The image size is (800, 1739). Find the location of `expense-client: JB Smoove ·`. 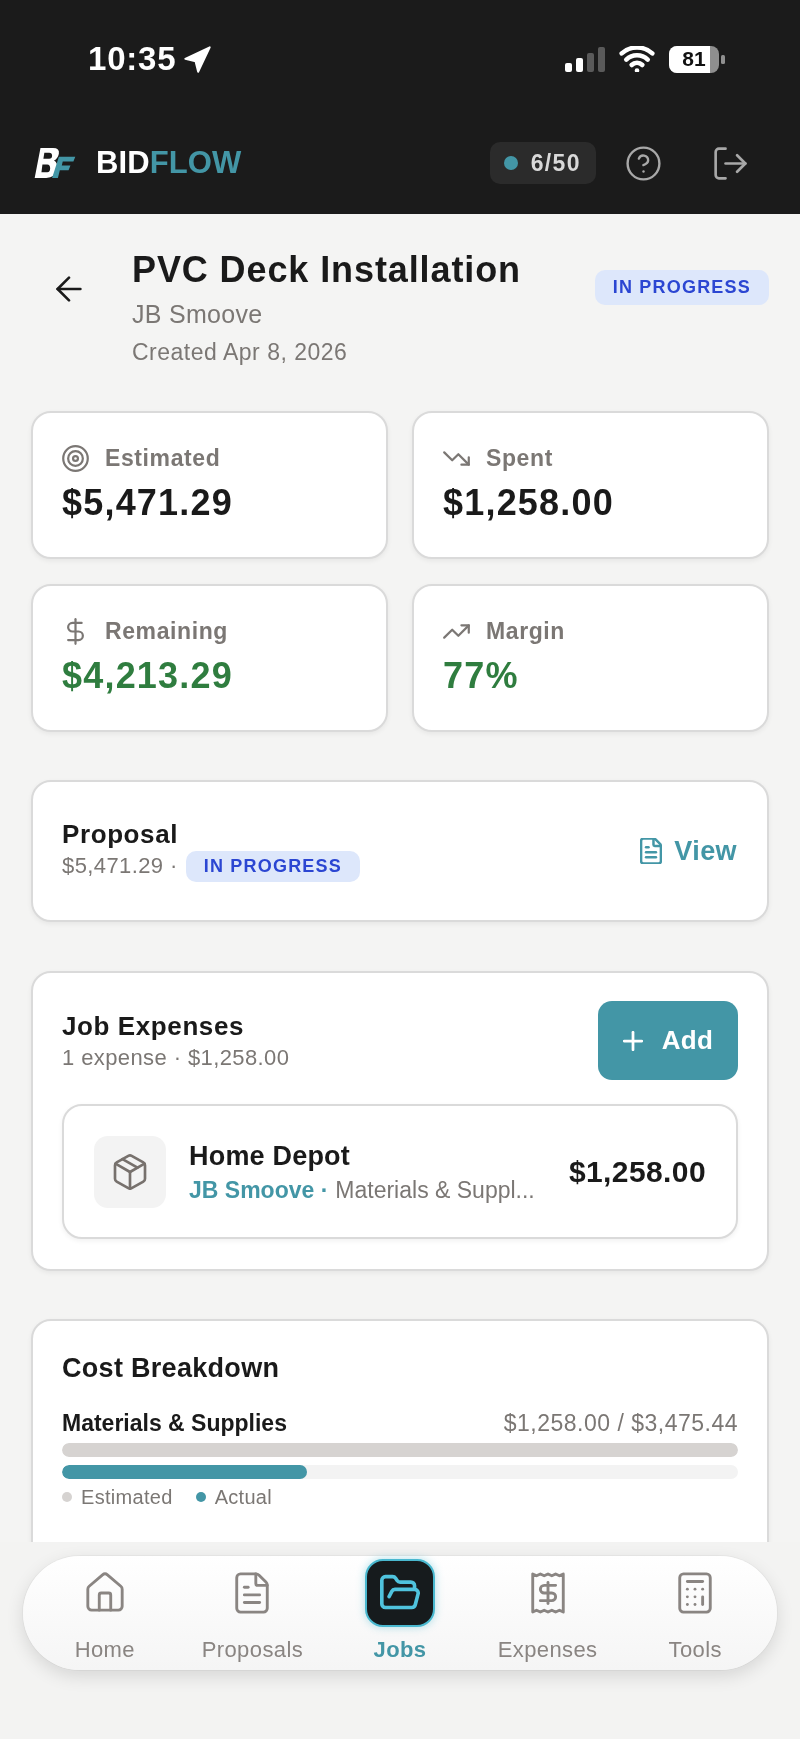

expense-client: JB Smoove · is located at coordinates (259, 1189).